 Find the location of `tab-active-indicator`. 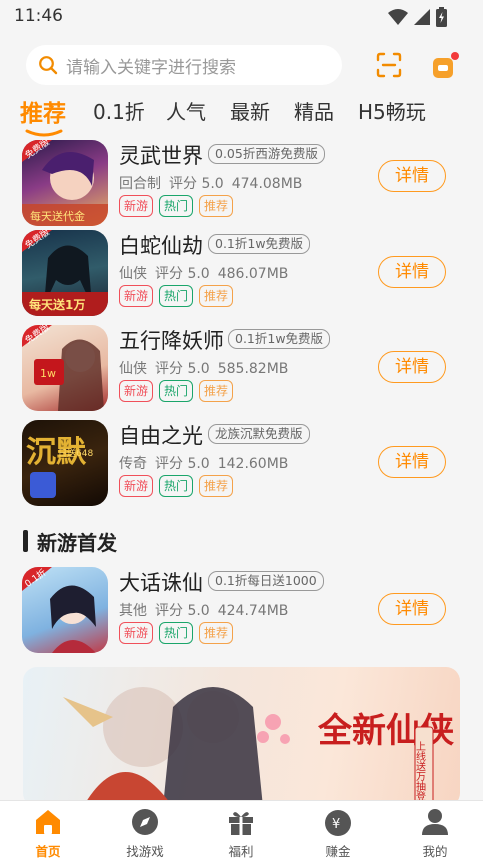

tab-active-indicator is located at coordinates (44, 133).